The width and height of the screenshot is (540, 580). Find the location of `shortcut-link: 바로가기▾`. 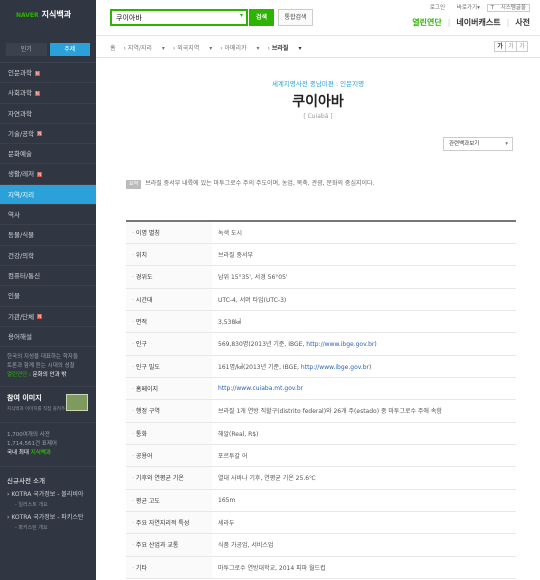

shortcut-link: 바로가기▾ is located at coordinates (466, 8).